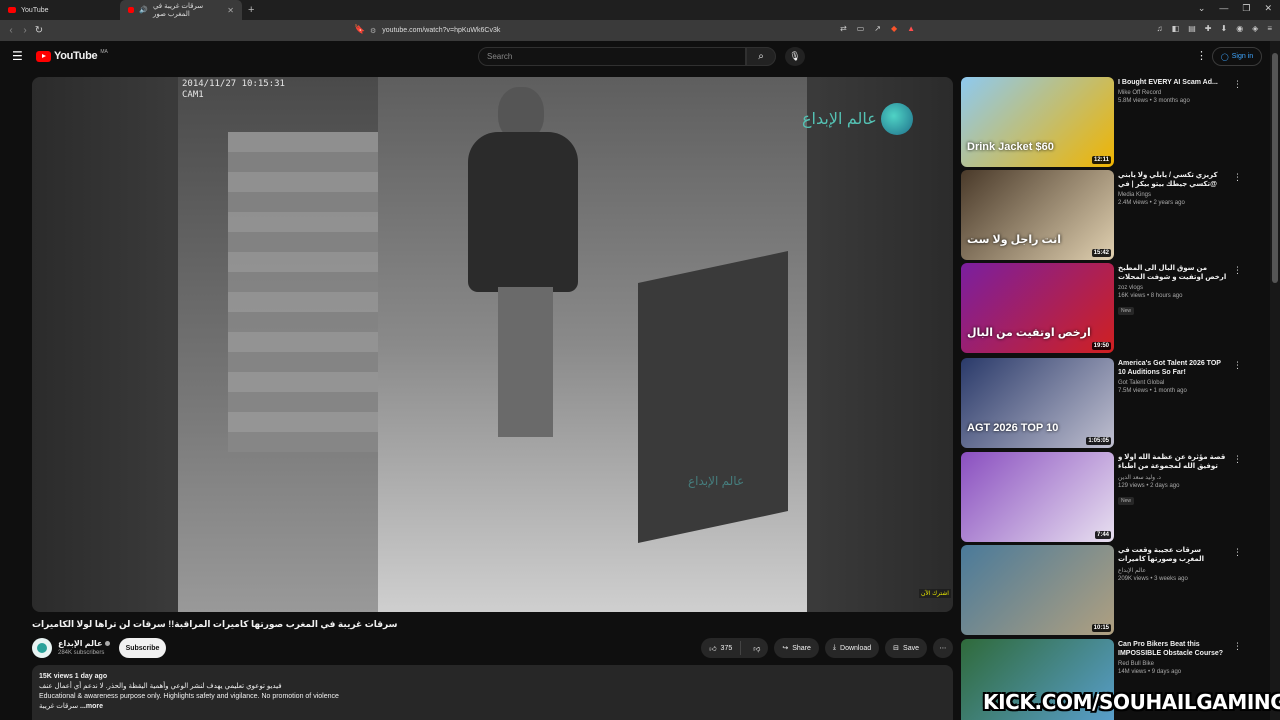  What do you see at coordinates (71, 706) in the screenshot?
I see `description-line-3: سرقات غريبة ...more` at bounding box center [71, 706].